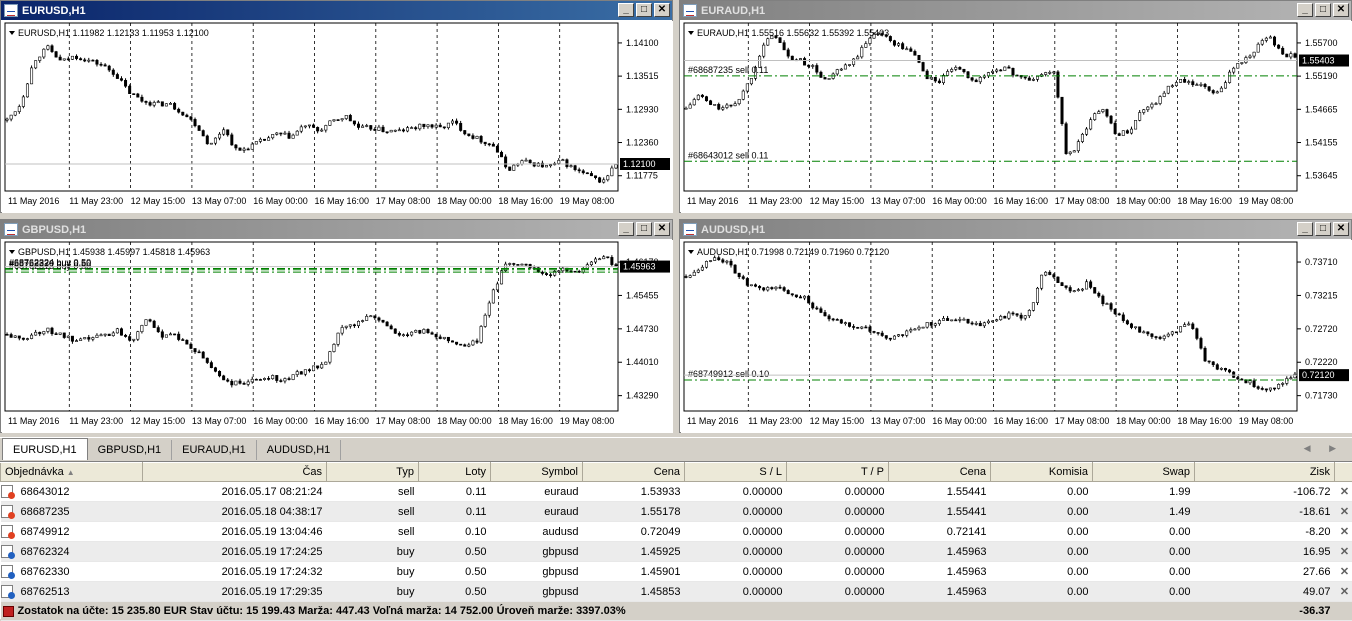 The image size is (1352, 621). Describe the element at coordinates (634, 472) in the screenshot. I see `col-header-open-price: Cena` at that location.